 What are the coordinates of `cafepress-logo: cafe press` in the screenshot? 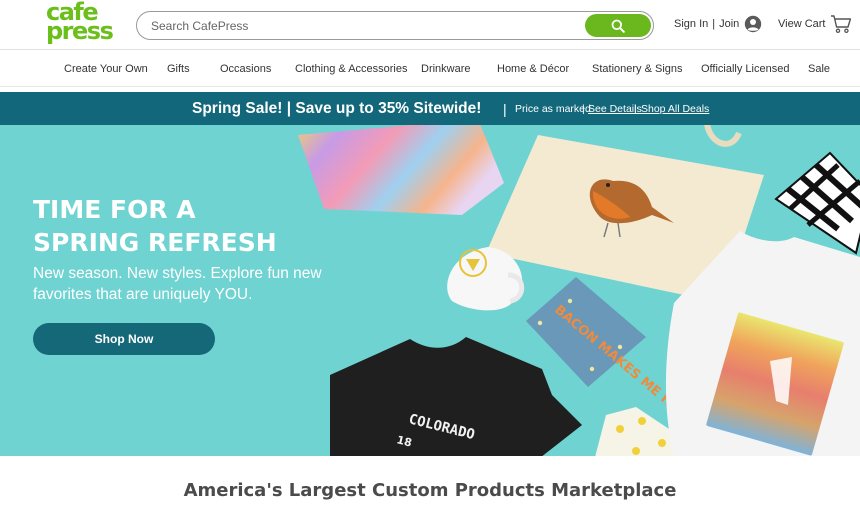 It's located at (80, 22).